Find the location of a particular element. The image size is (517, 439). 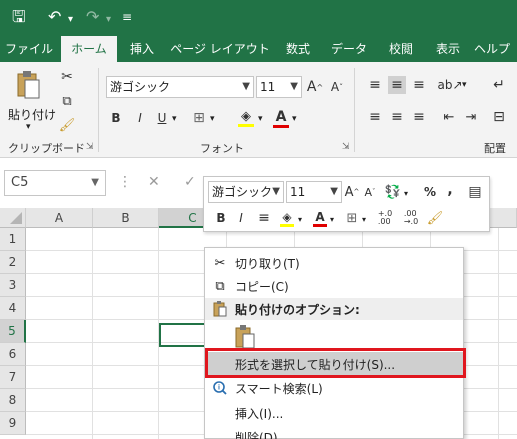

accounting-format-icon: 💱 is located at coordinates (393, 192).